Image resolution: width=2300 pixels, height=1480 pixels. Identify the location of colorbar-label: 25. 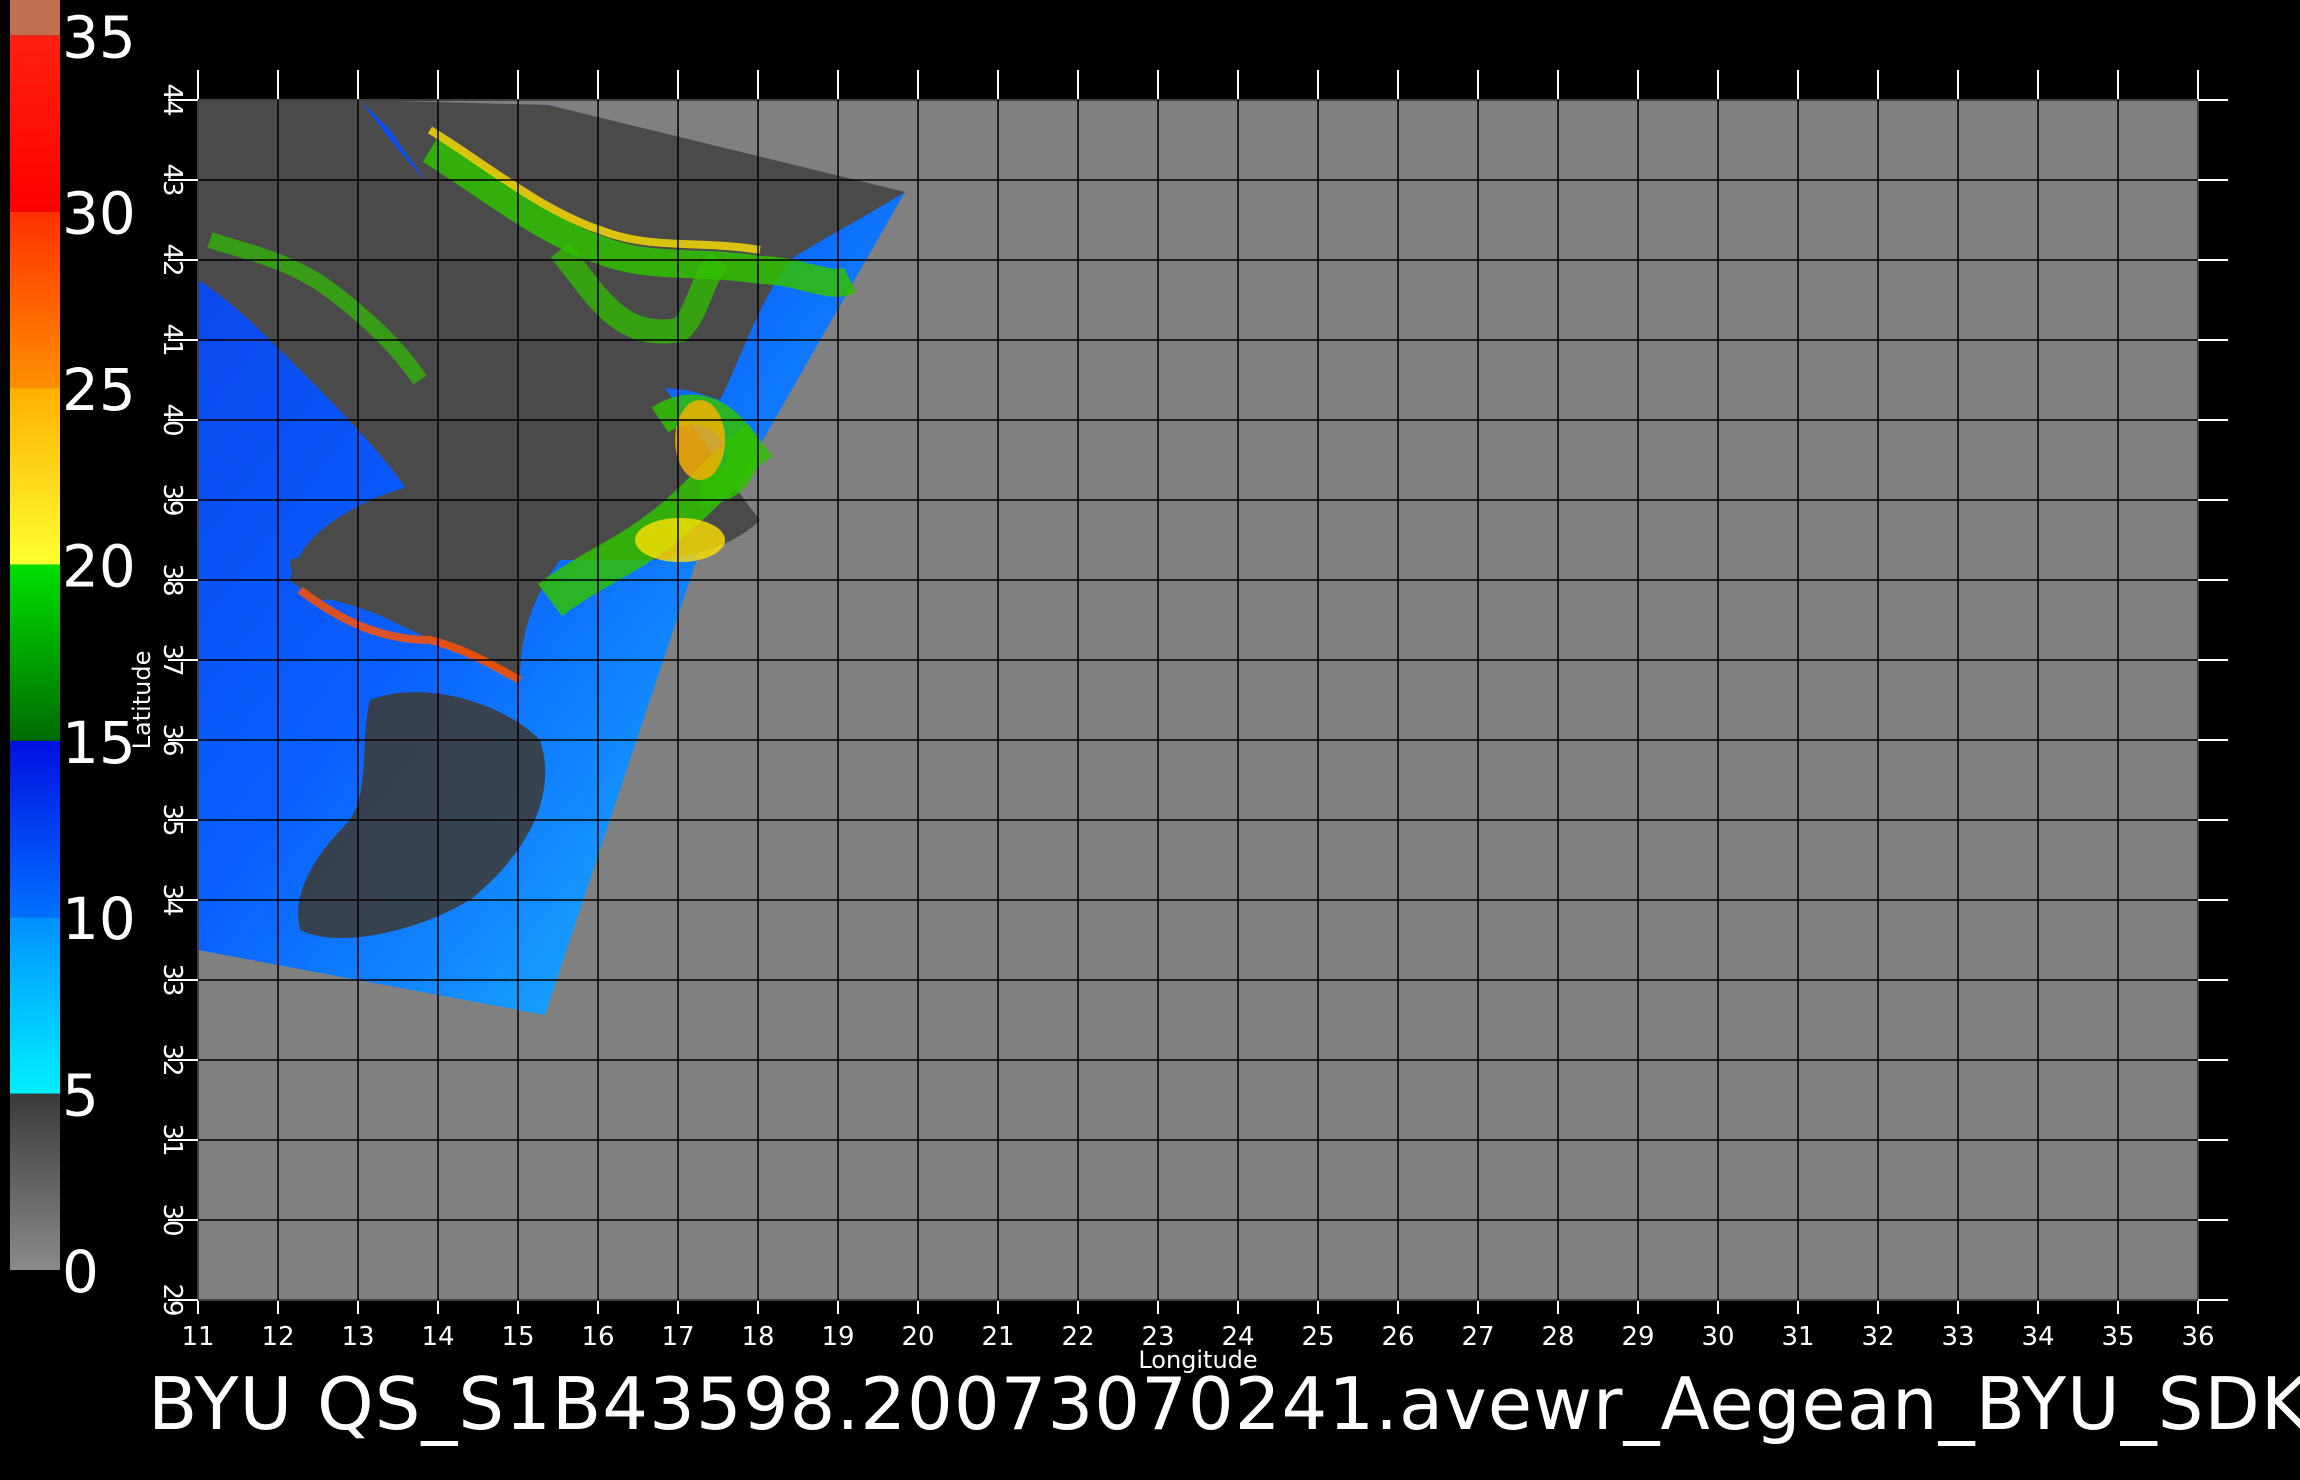
(99, 390).